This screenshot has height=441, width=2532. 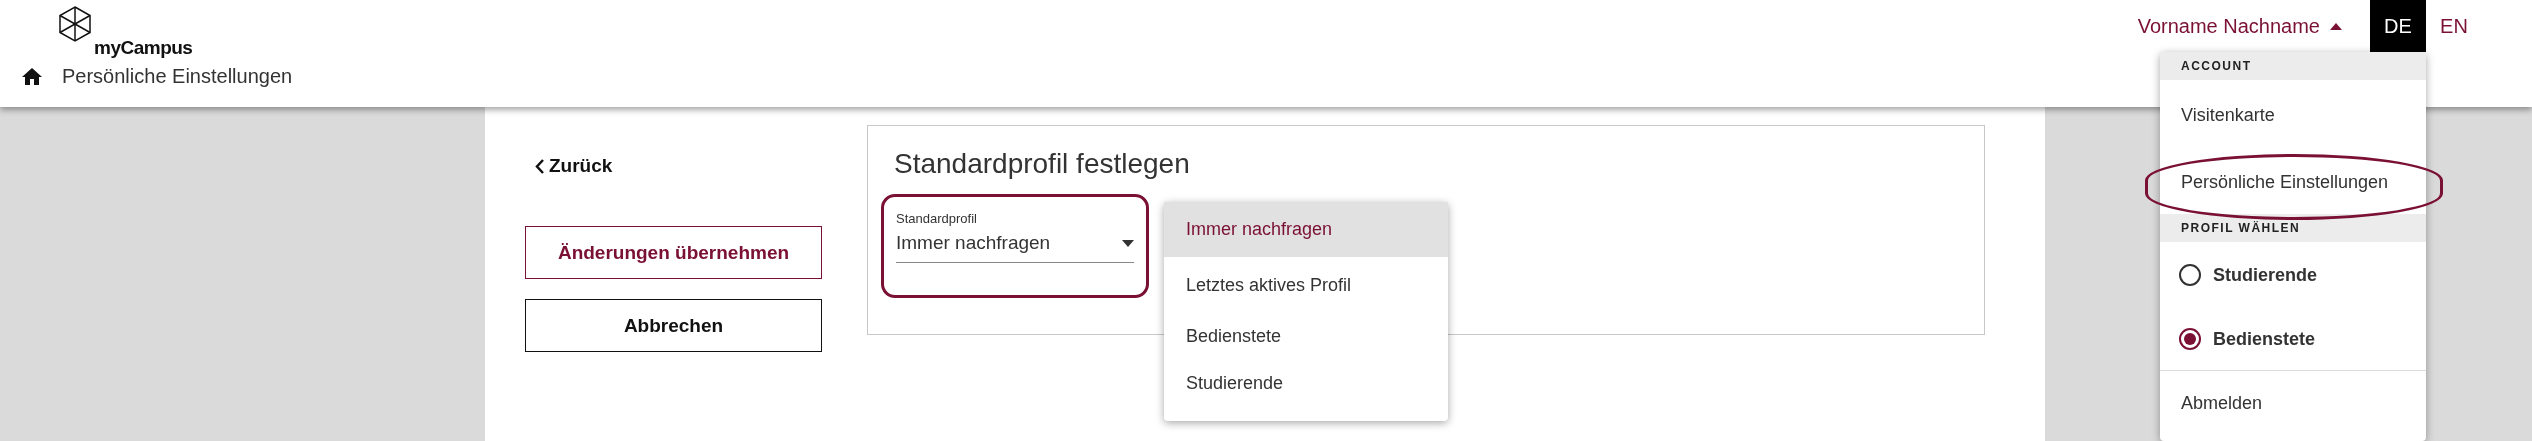 What do you see at coordinates (143, 48) in the screenshot?
I see `logo-text: myCampus` at bounding box center [143, 48].